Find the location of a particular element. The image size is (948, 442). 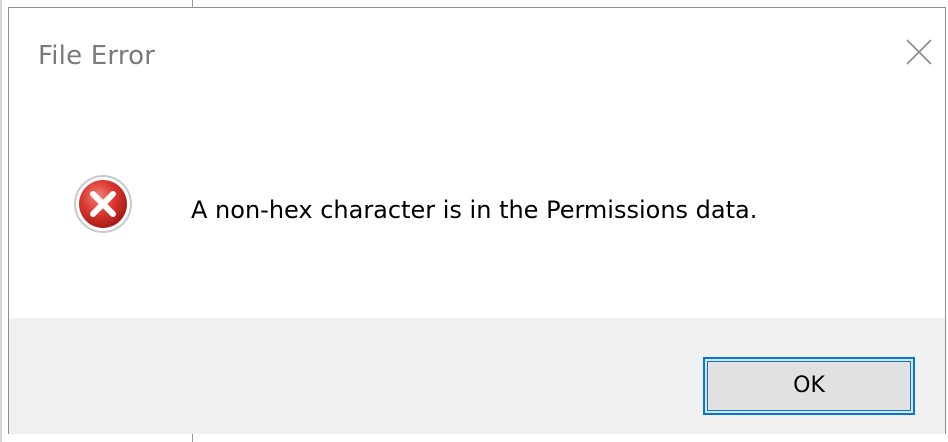

ok-button: OK is located at coordinates (809, 386).